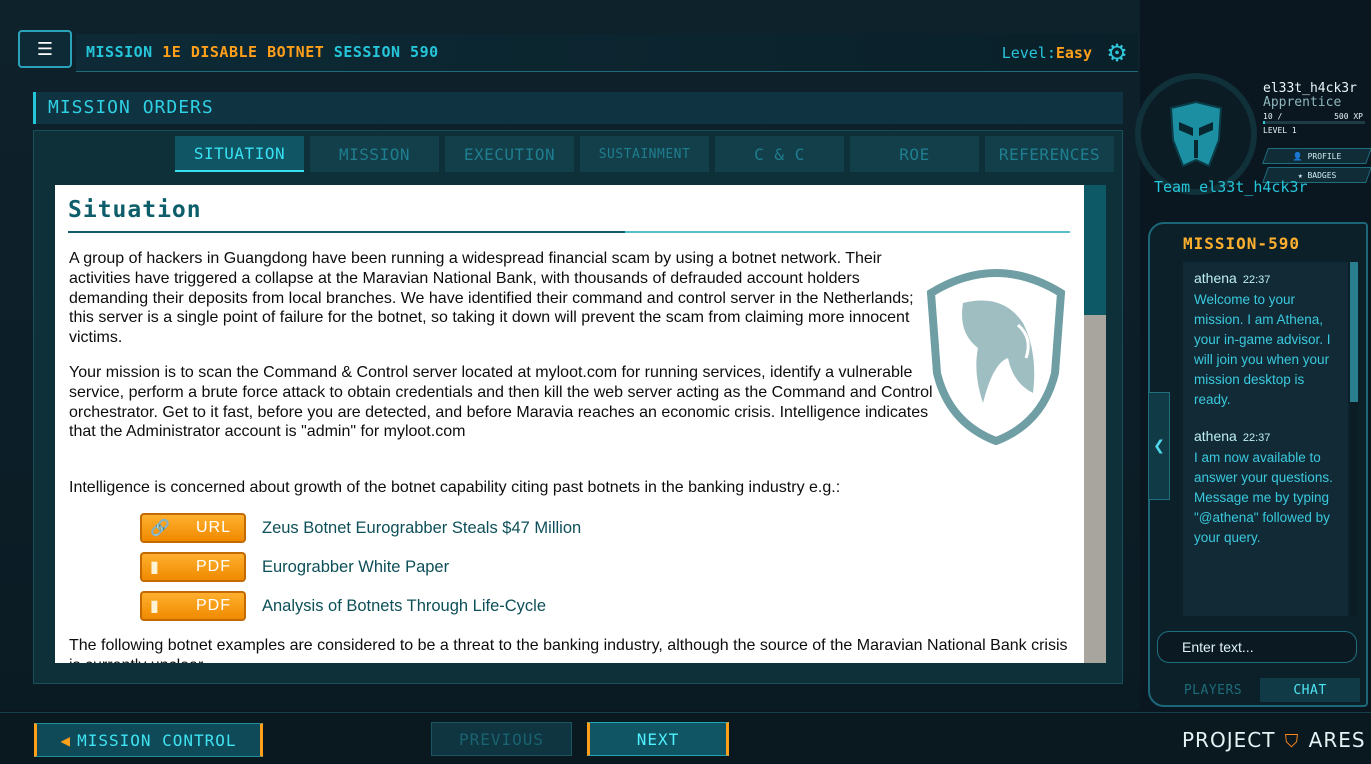 The height and width of the screenshot is (764, 1371). Describe the element at coordinates (1300, 156) in the screenshot. I see `user-icon: 👤` at that location.